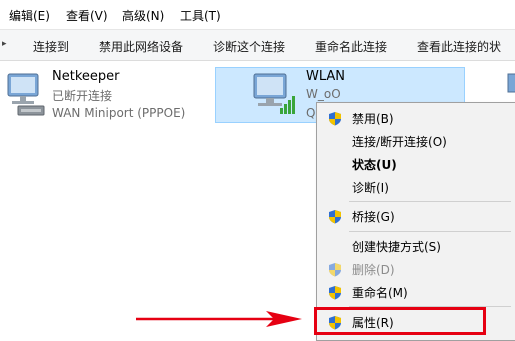  I want to click on menu-item-label: 删除(D), so click(373, 270).